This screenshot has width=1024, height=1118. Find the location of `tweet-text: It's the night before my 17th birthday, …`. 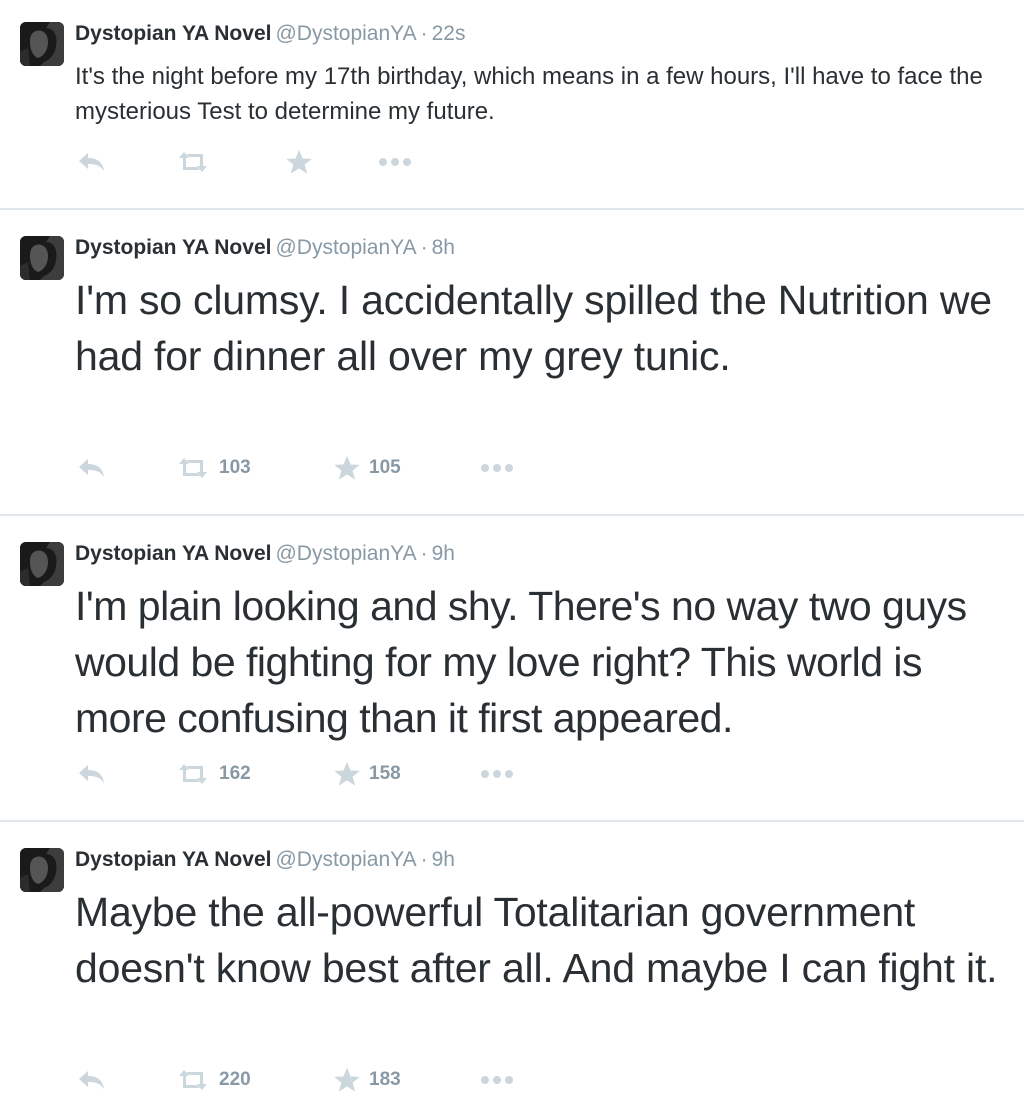

tweet-text: It's the night before my 17th birthday, … is located at coordinates (529, 94).